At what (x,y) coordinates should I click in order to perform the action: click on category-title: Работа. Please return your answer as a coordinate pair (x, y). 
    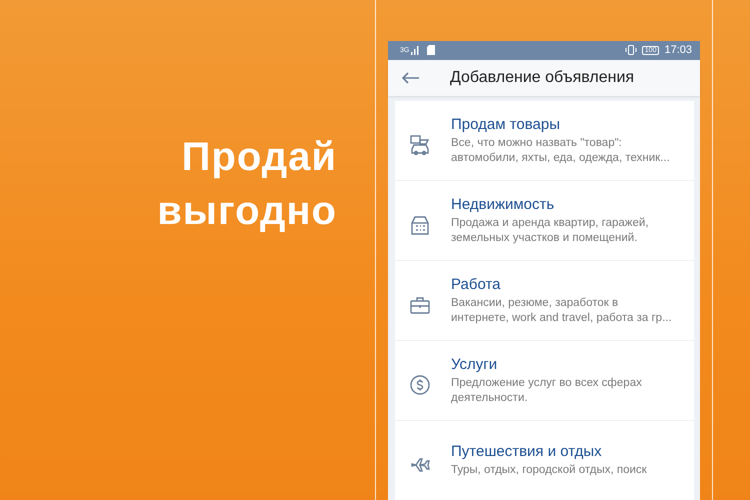
    Looking at the image, I should click on (476, 284).